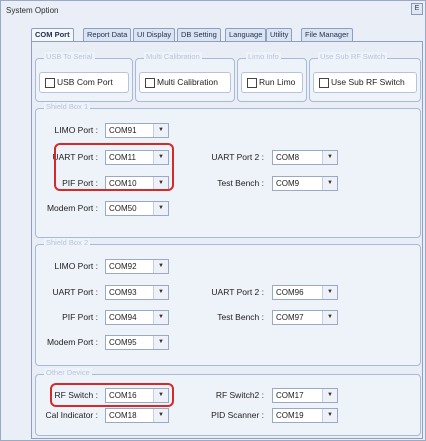  I want to click on box1-modem-port-select: COM50 ▼, so click(137, 208).